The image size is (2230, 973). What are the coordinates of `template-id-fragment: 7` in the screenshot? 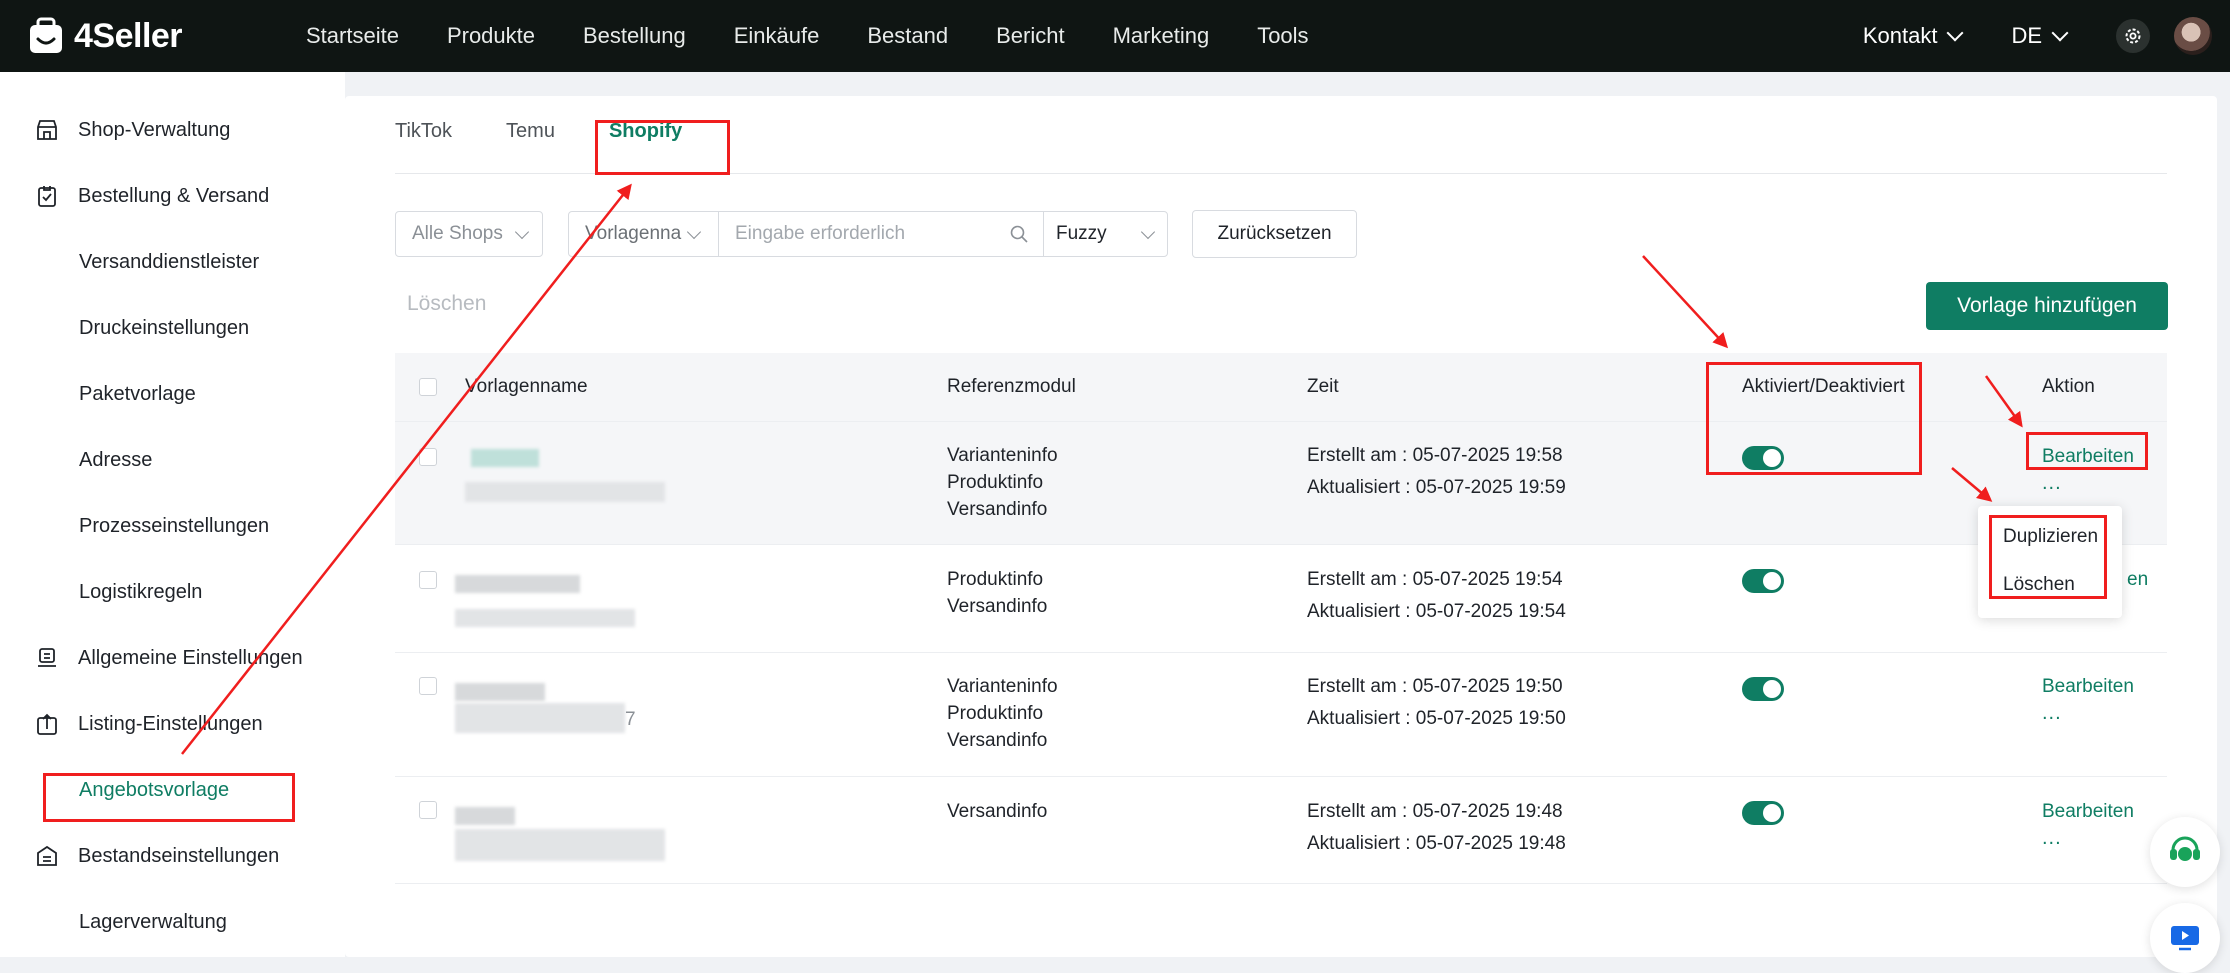 It's located at (630, 719).